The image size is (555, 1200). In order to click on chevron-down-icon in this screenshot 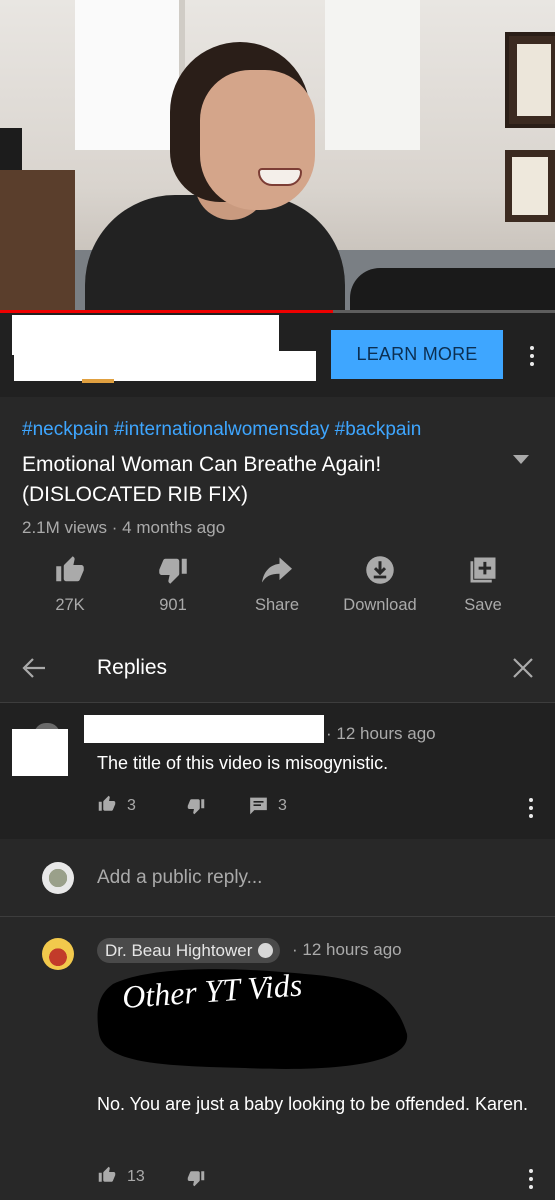, I will do `click(521, 460)`.